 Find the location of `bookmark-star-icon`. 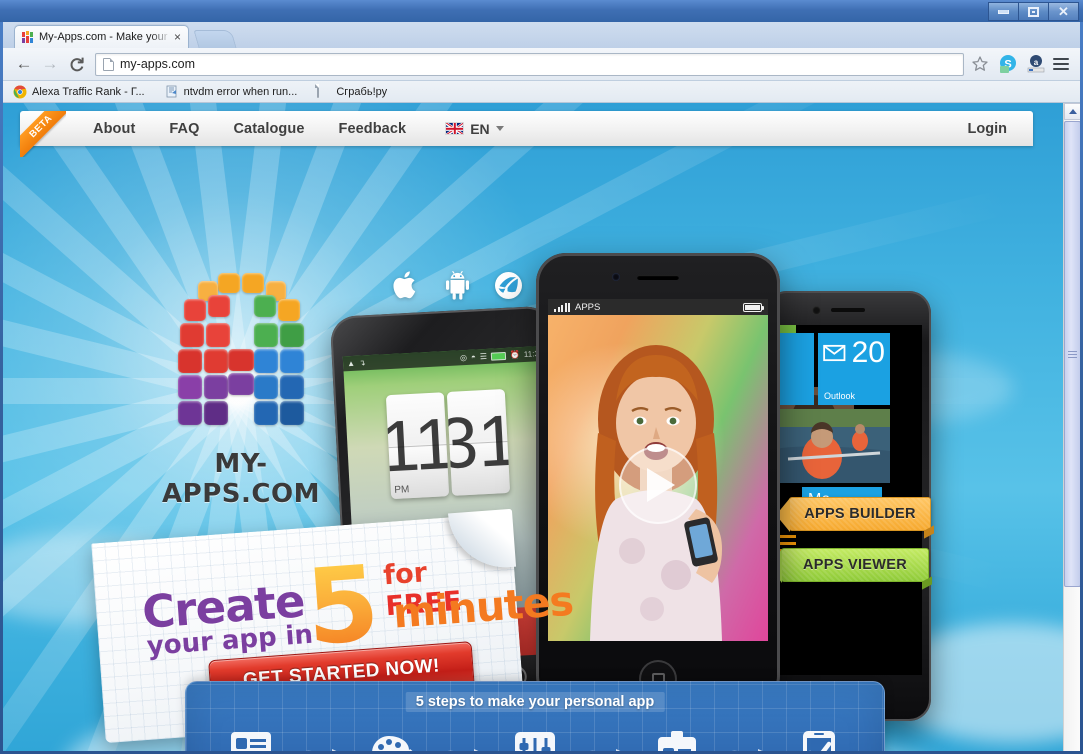

bookmark-star-icon is located at coordinates (980, 64).